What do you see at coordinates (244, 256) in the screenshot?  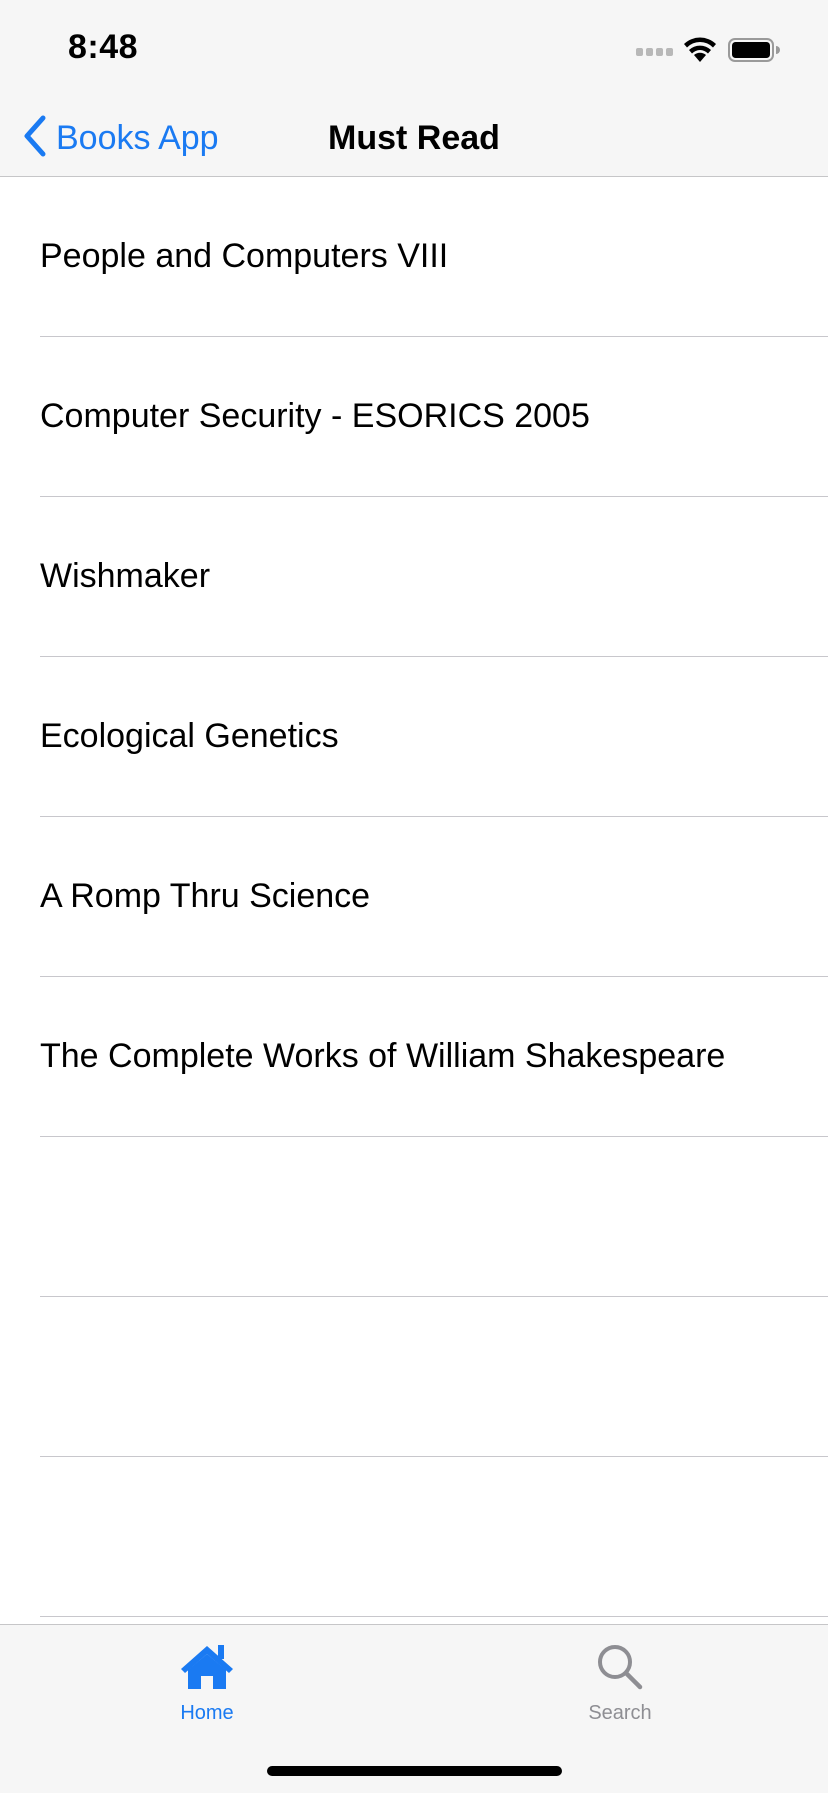 I see `book-title: People and Computers VIII` at bounding box center [244, 256].